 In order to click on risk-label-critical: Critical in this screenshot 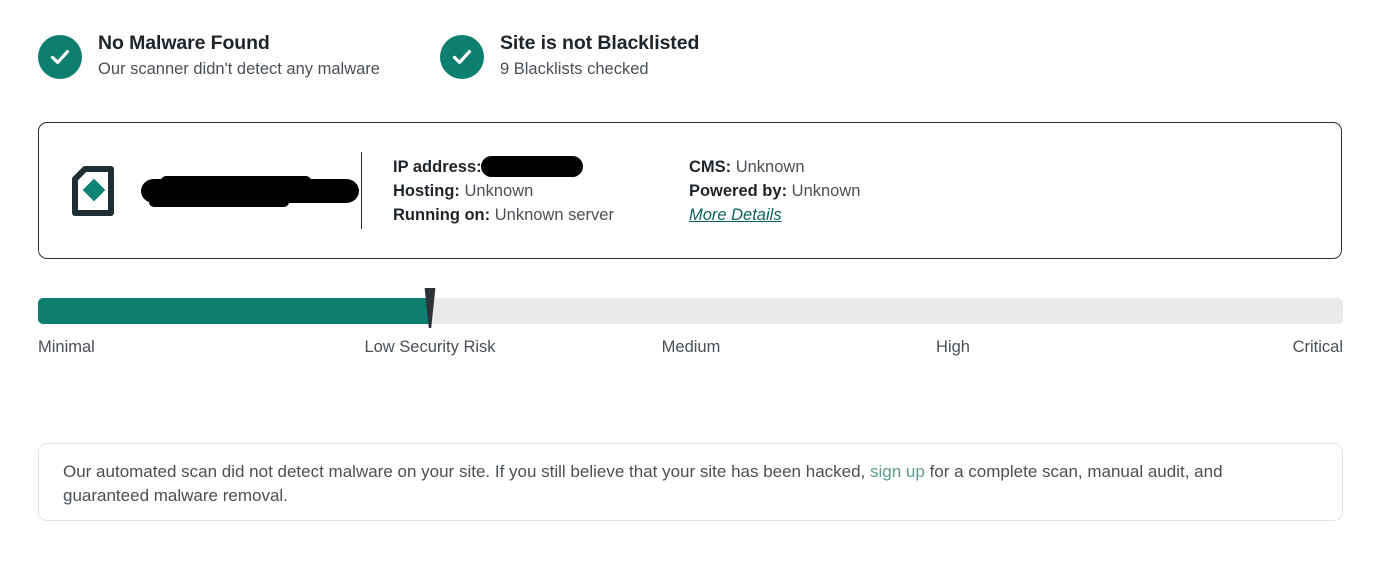, I will do `click(1317, 347)`.